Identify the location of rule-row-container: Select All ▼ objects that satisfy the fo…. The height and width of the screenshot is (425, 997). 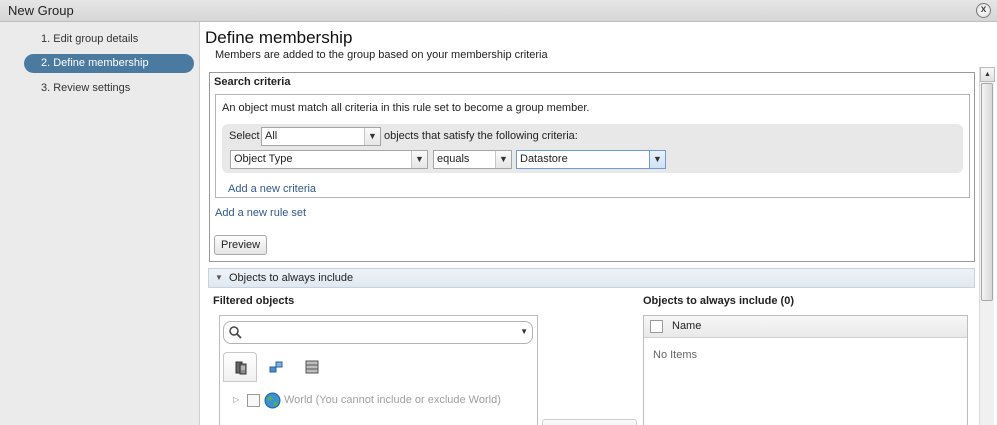
(592, 148).